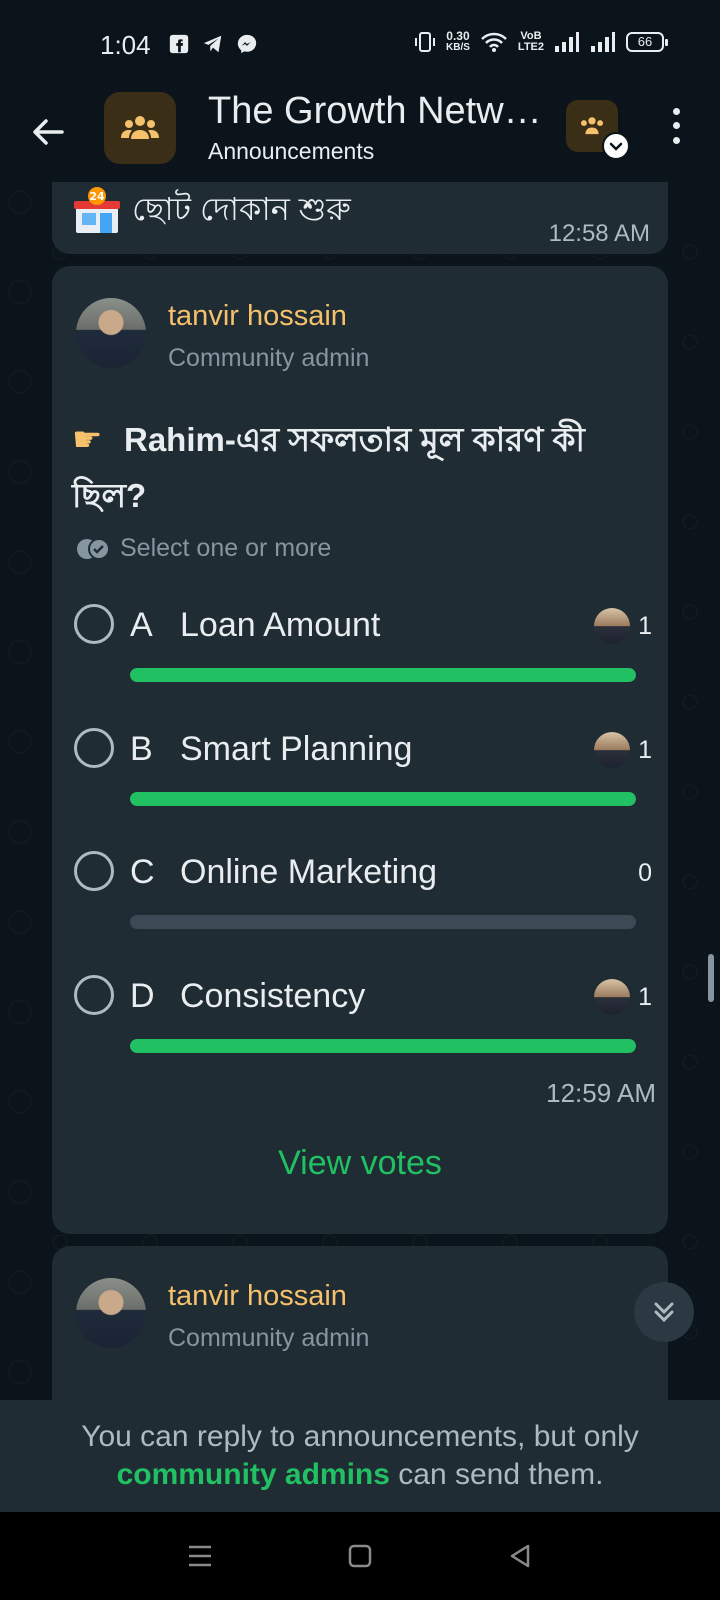  What do you see at coordinates (364, 654) in the screenshot?
I see `poll-option: A Loan Amount 1` at bounding box center [364, 654].